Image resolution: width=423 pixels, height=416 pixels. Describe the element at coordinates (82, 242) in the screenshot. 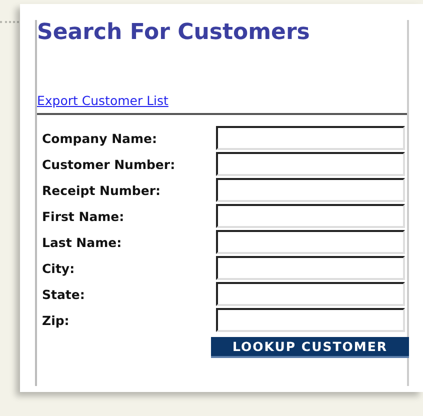

I see `field-label: Last Name:` at that location.